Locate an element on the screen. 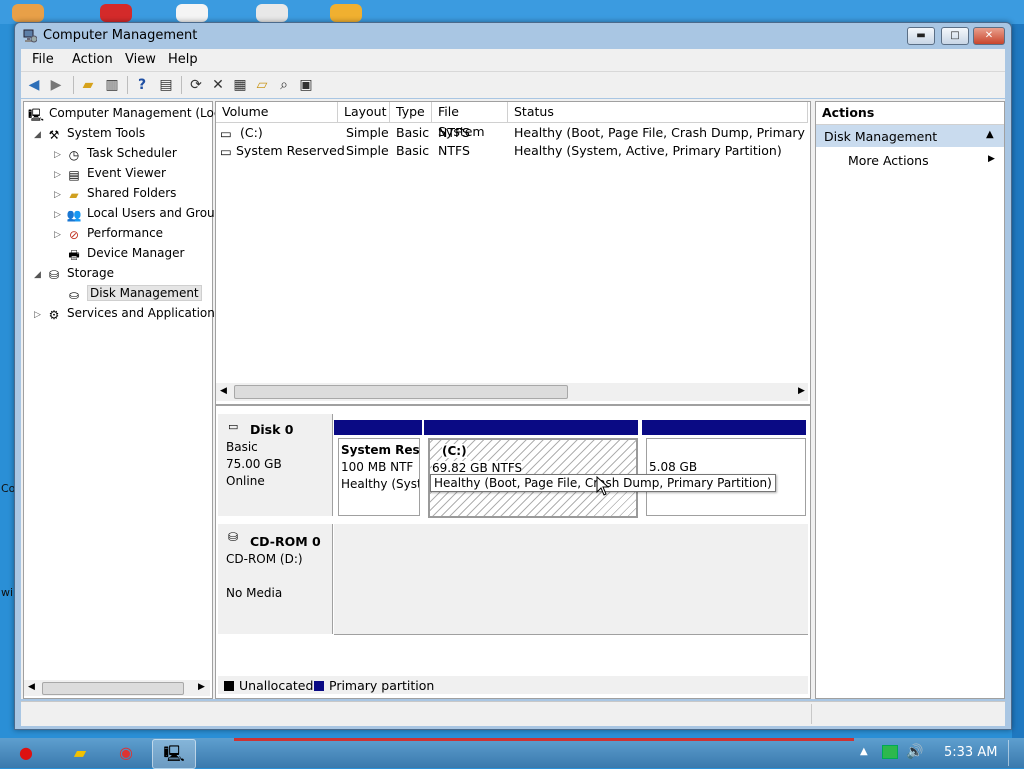 Image resolution: width=1024 pixels, height=769 pixels. menu-view: View is located at coordinates (140, 59).